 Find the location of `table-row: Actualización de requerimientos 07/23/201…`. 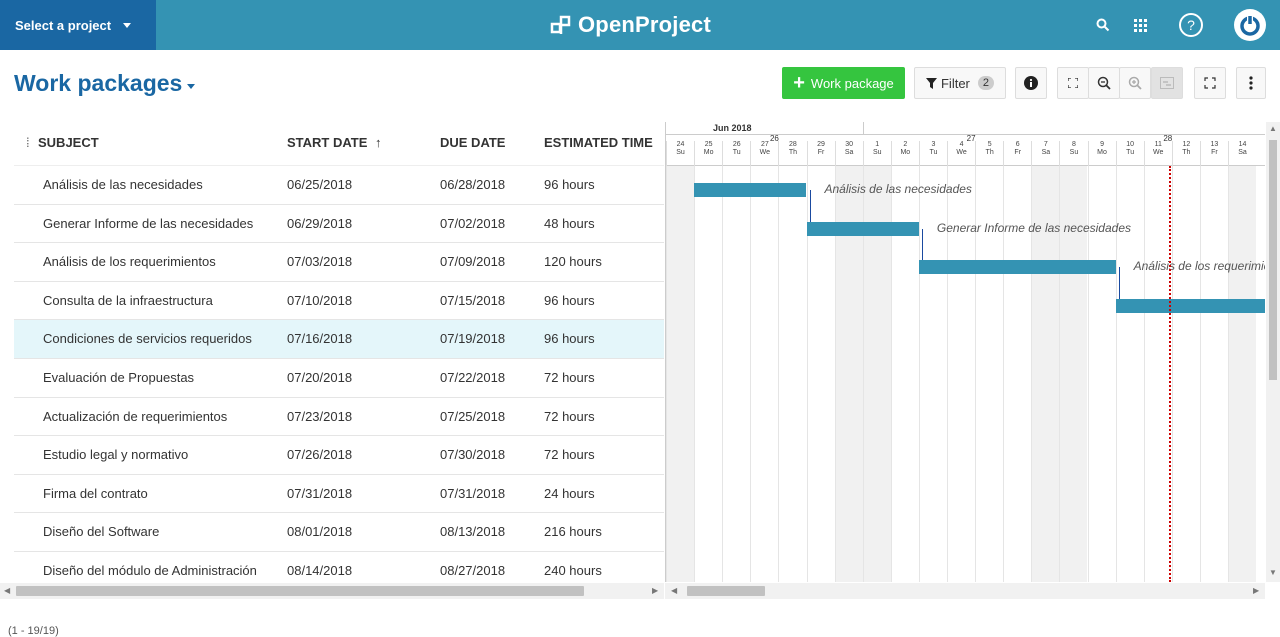

table-row: Actualización de requerimientos 07/23/201… is located at coordinates (339, 417).